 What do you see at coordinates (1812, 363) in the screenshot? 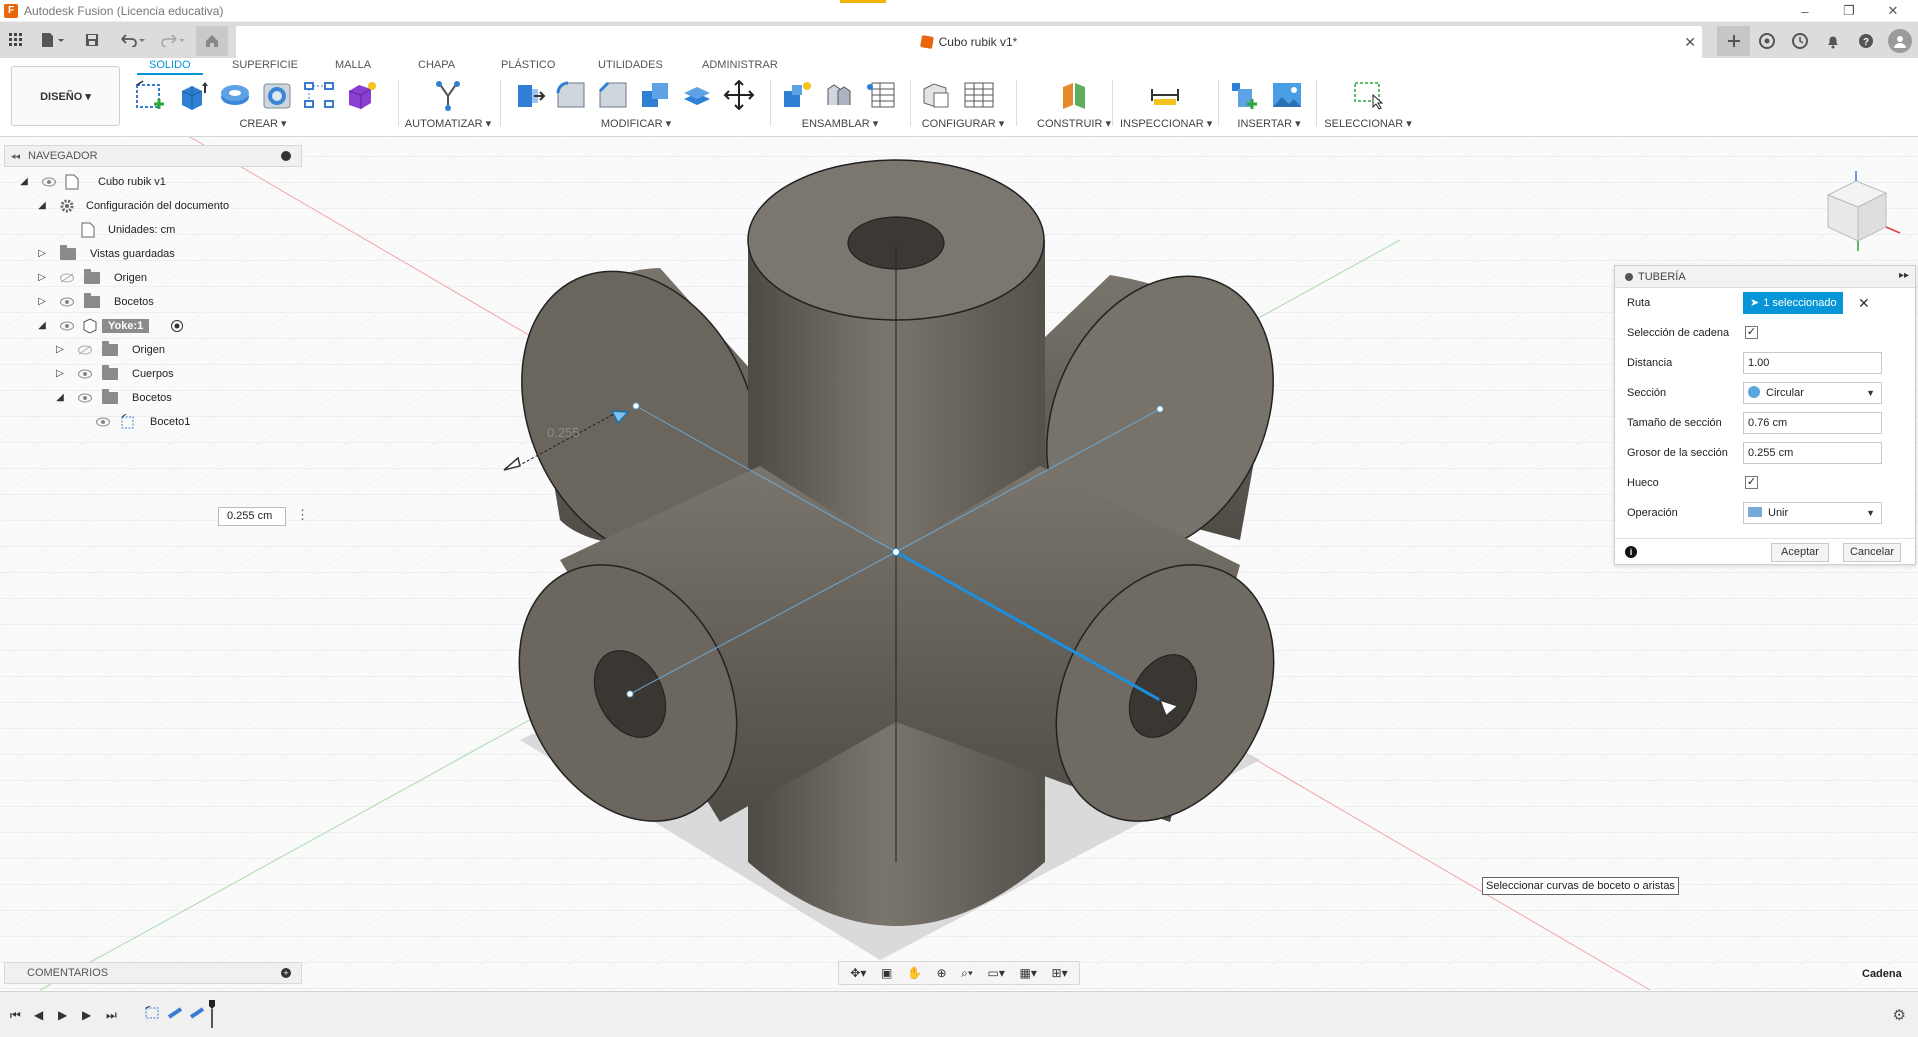
I see `distance-input: 1.00` at bounding box center [1812, 363].